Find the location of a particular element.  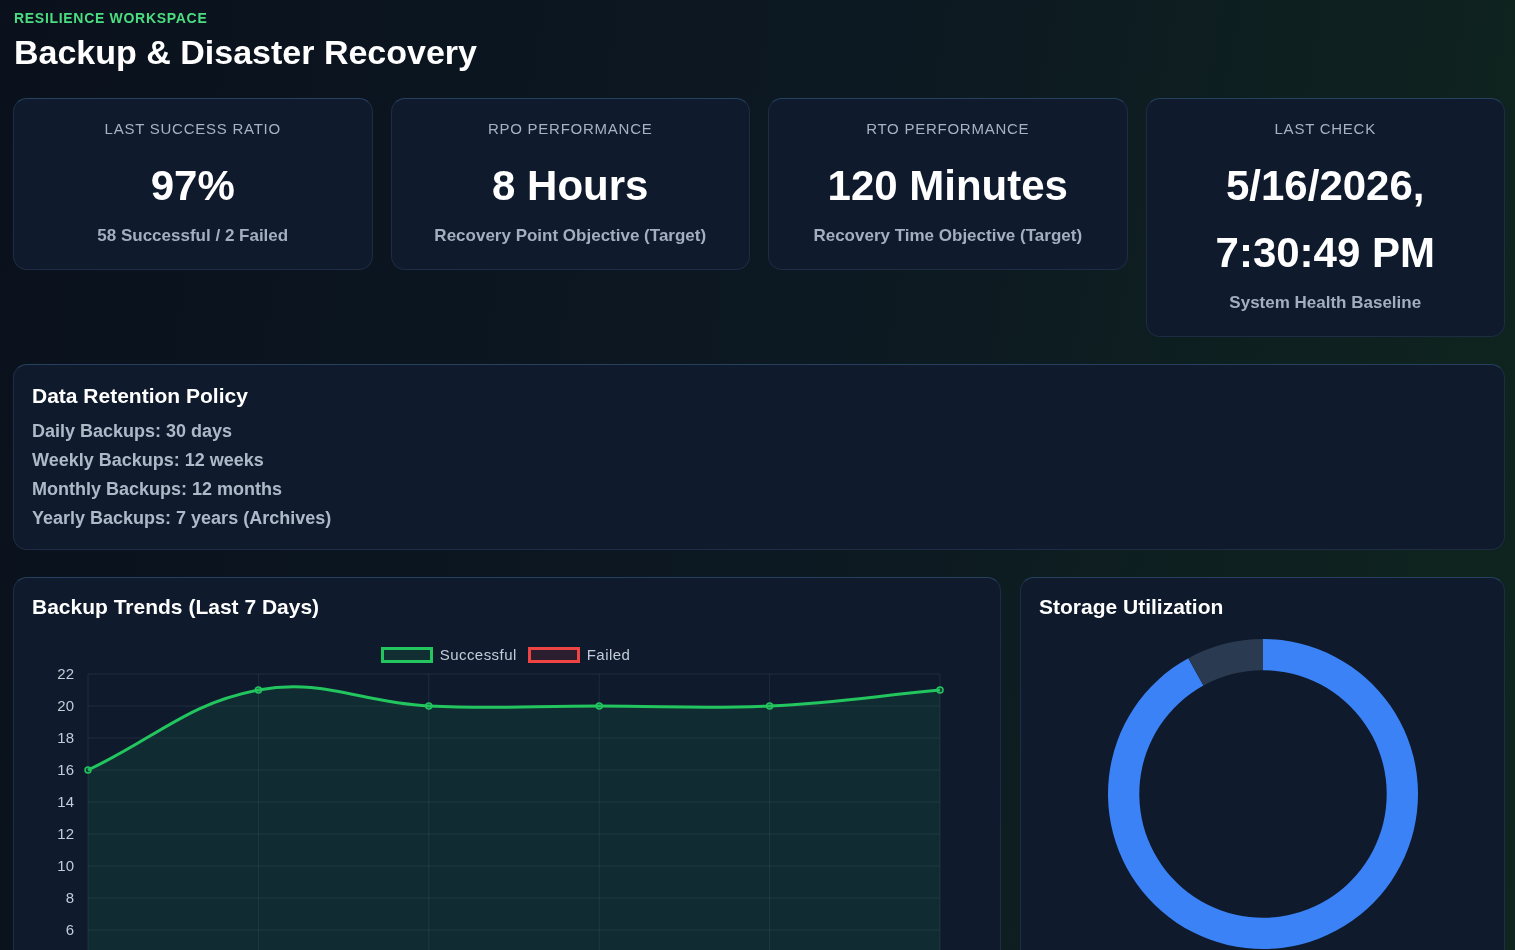

axis-tick-label: 8 is located at coordinates (69, 897).